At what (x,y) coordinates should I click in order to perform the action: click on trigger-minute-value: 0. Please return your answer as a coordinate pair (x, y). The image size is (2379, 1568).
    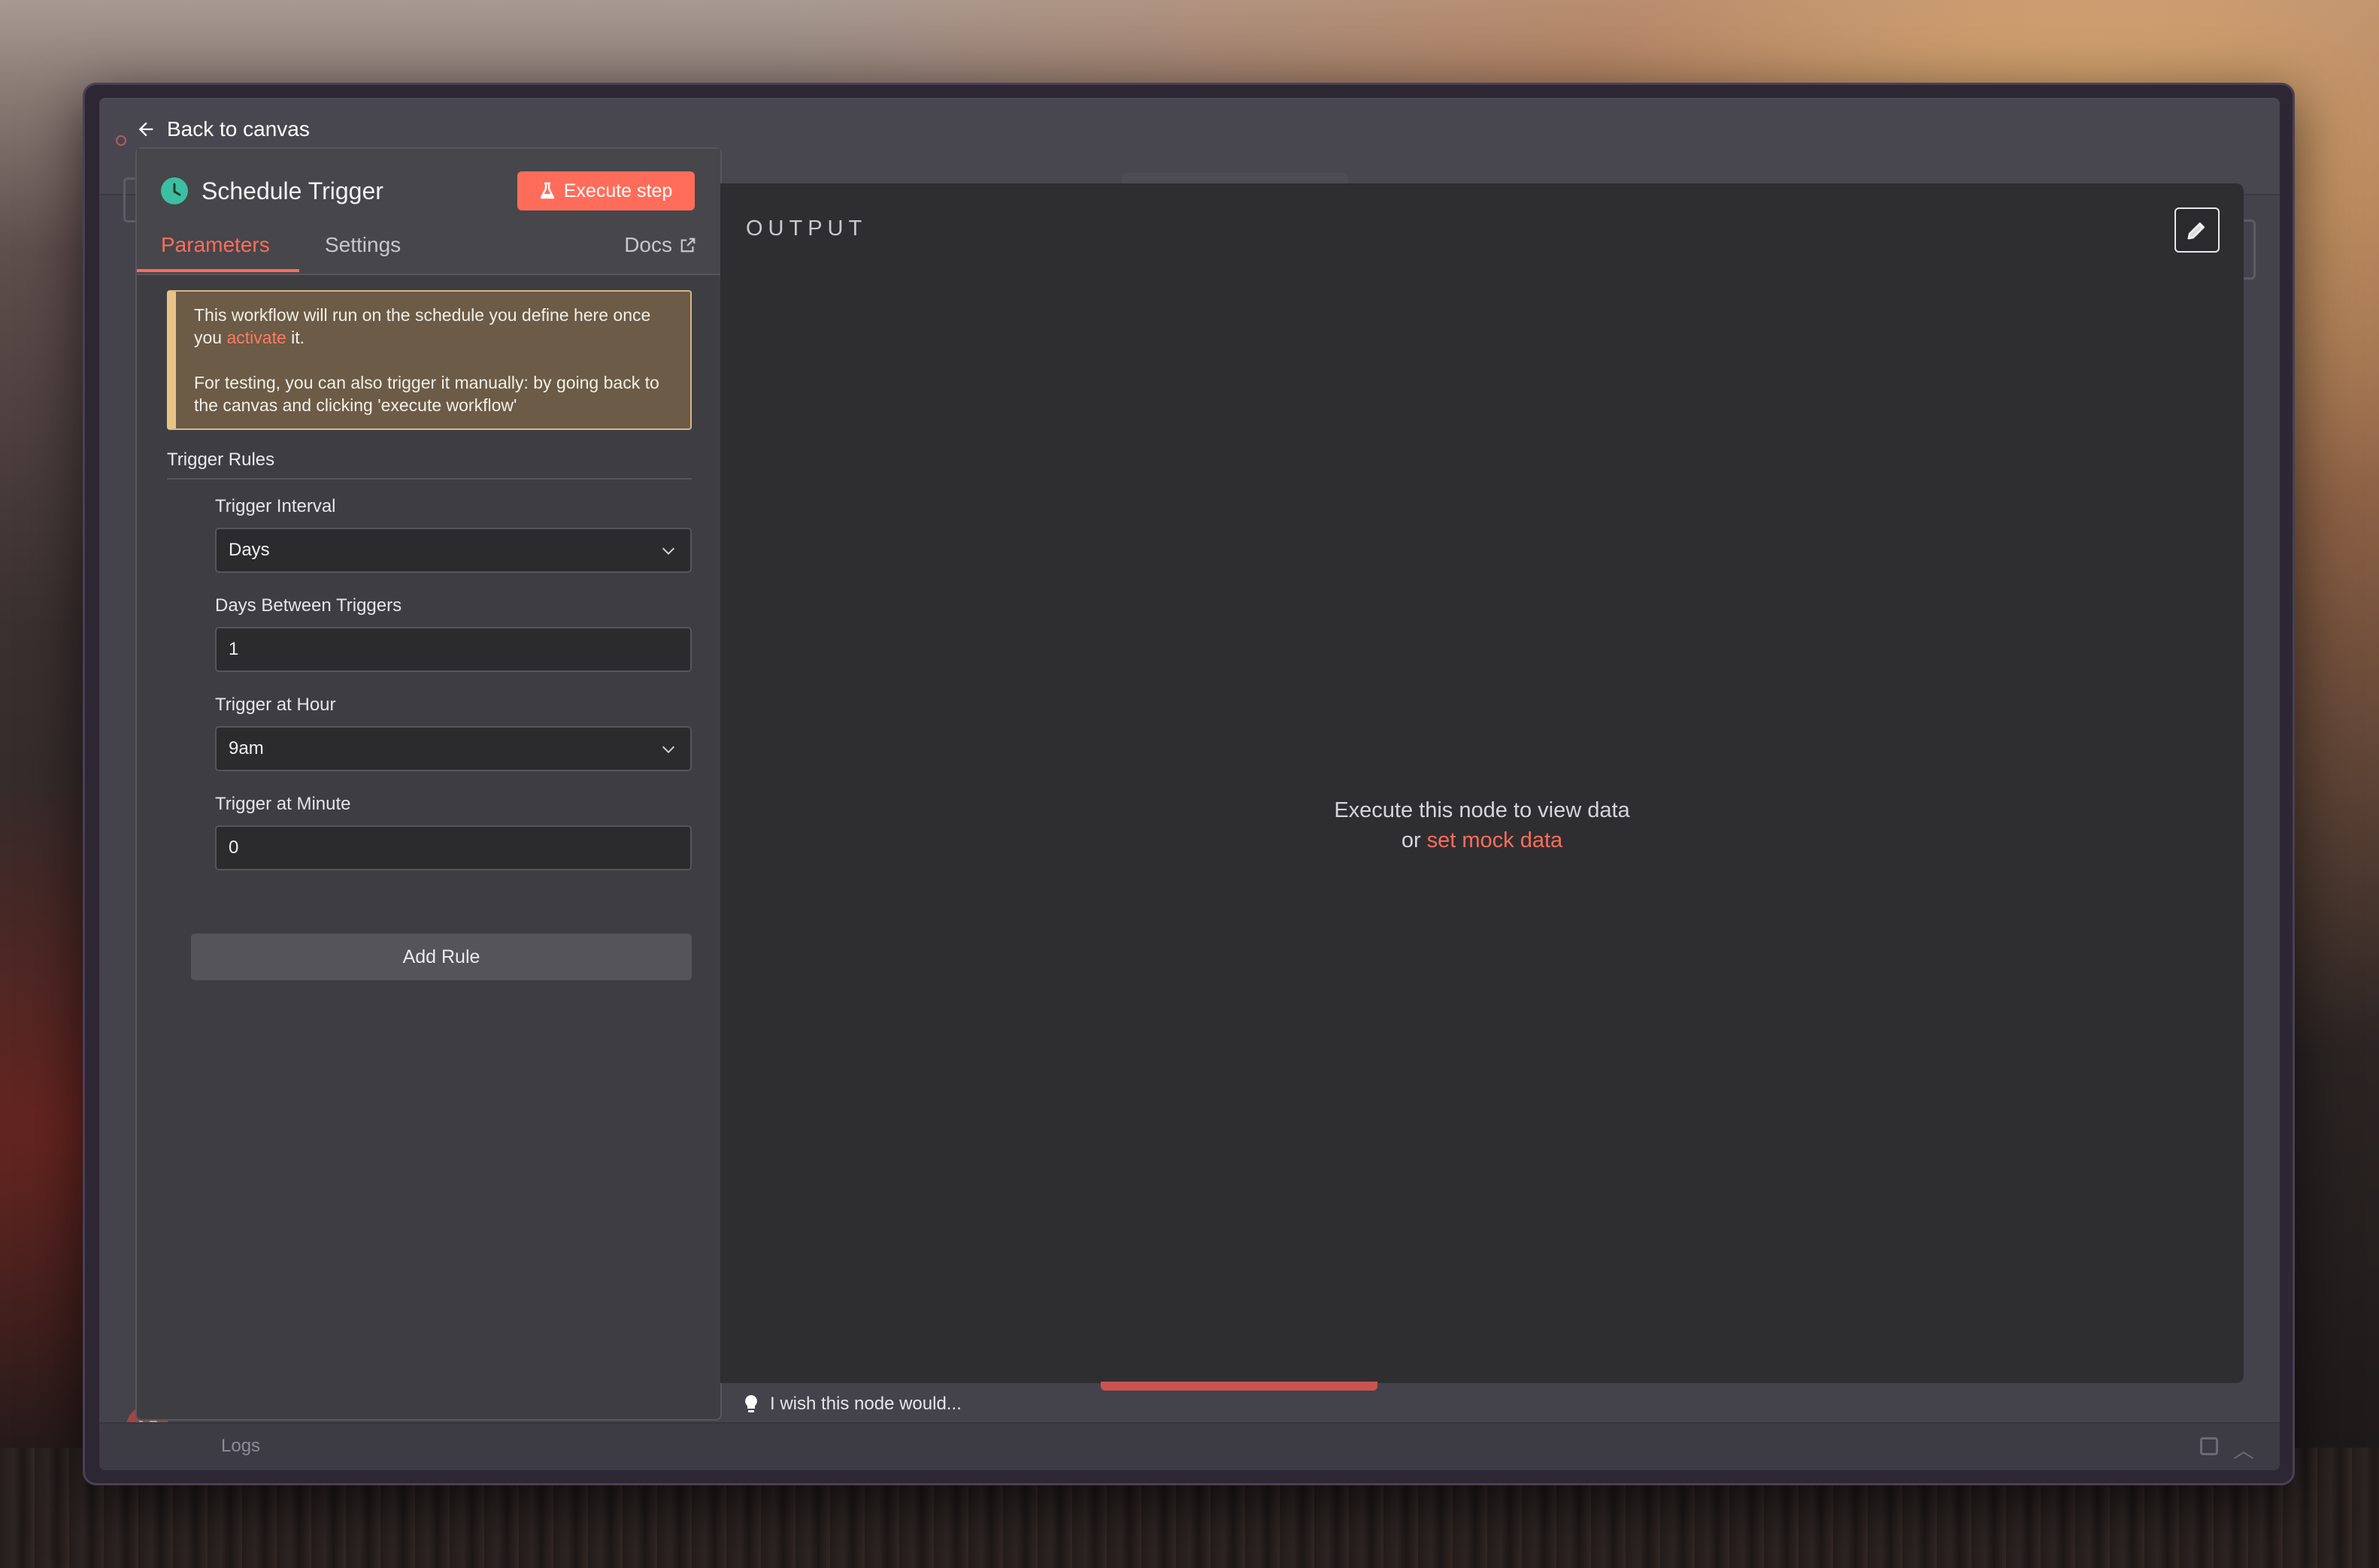
    Looking at the image, I should click on (234, 847).